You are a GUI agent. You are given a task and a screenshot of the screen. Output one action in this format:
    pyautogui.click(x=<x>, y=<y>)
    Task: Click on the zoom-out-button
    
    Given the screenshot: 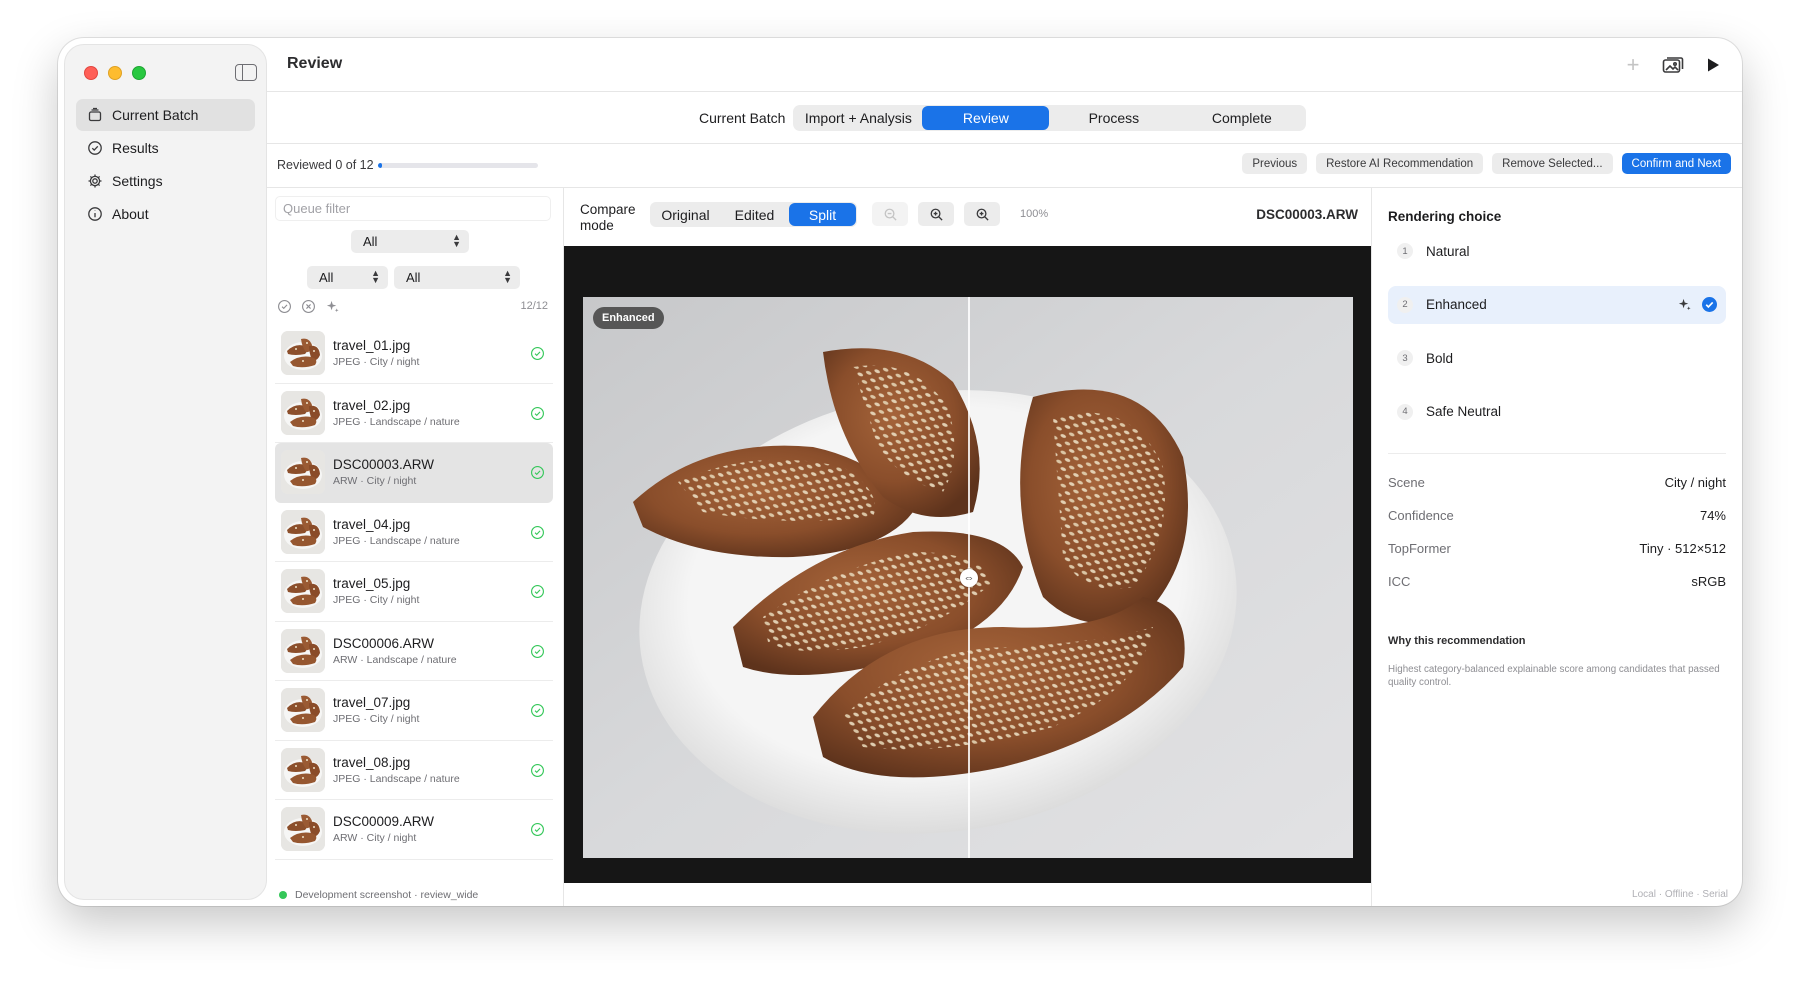 What is the action you would take?
    pyautogui.click(x=890, y=214)
    